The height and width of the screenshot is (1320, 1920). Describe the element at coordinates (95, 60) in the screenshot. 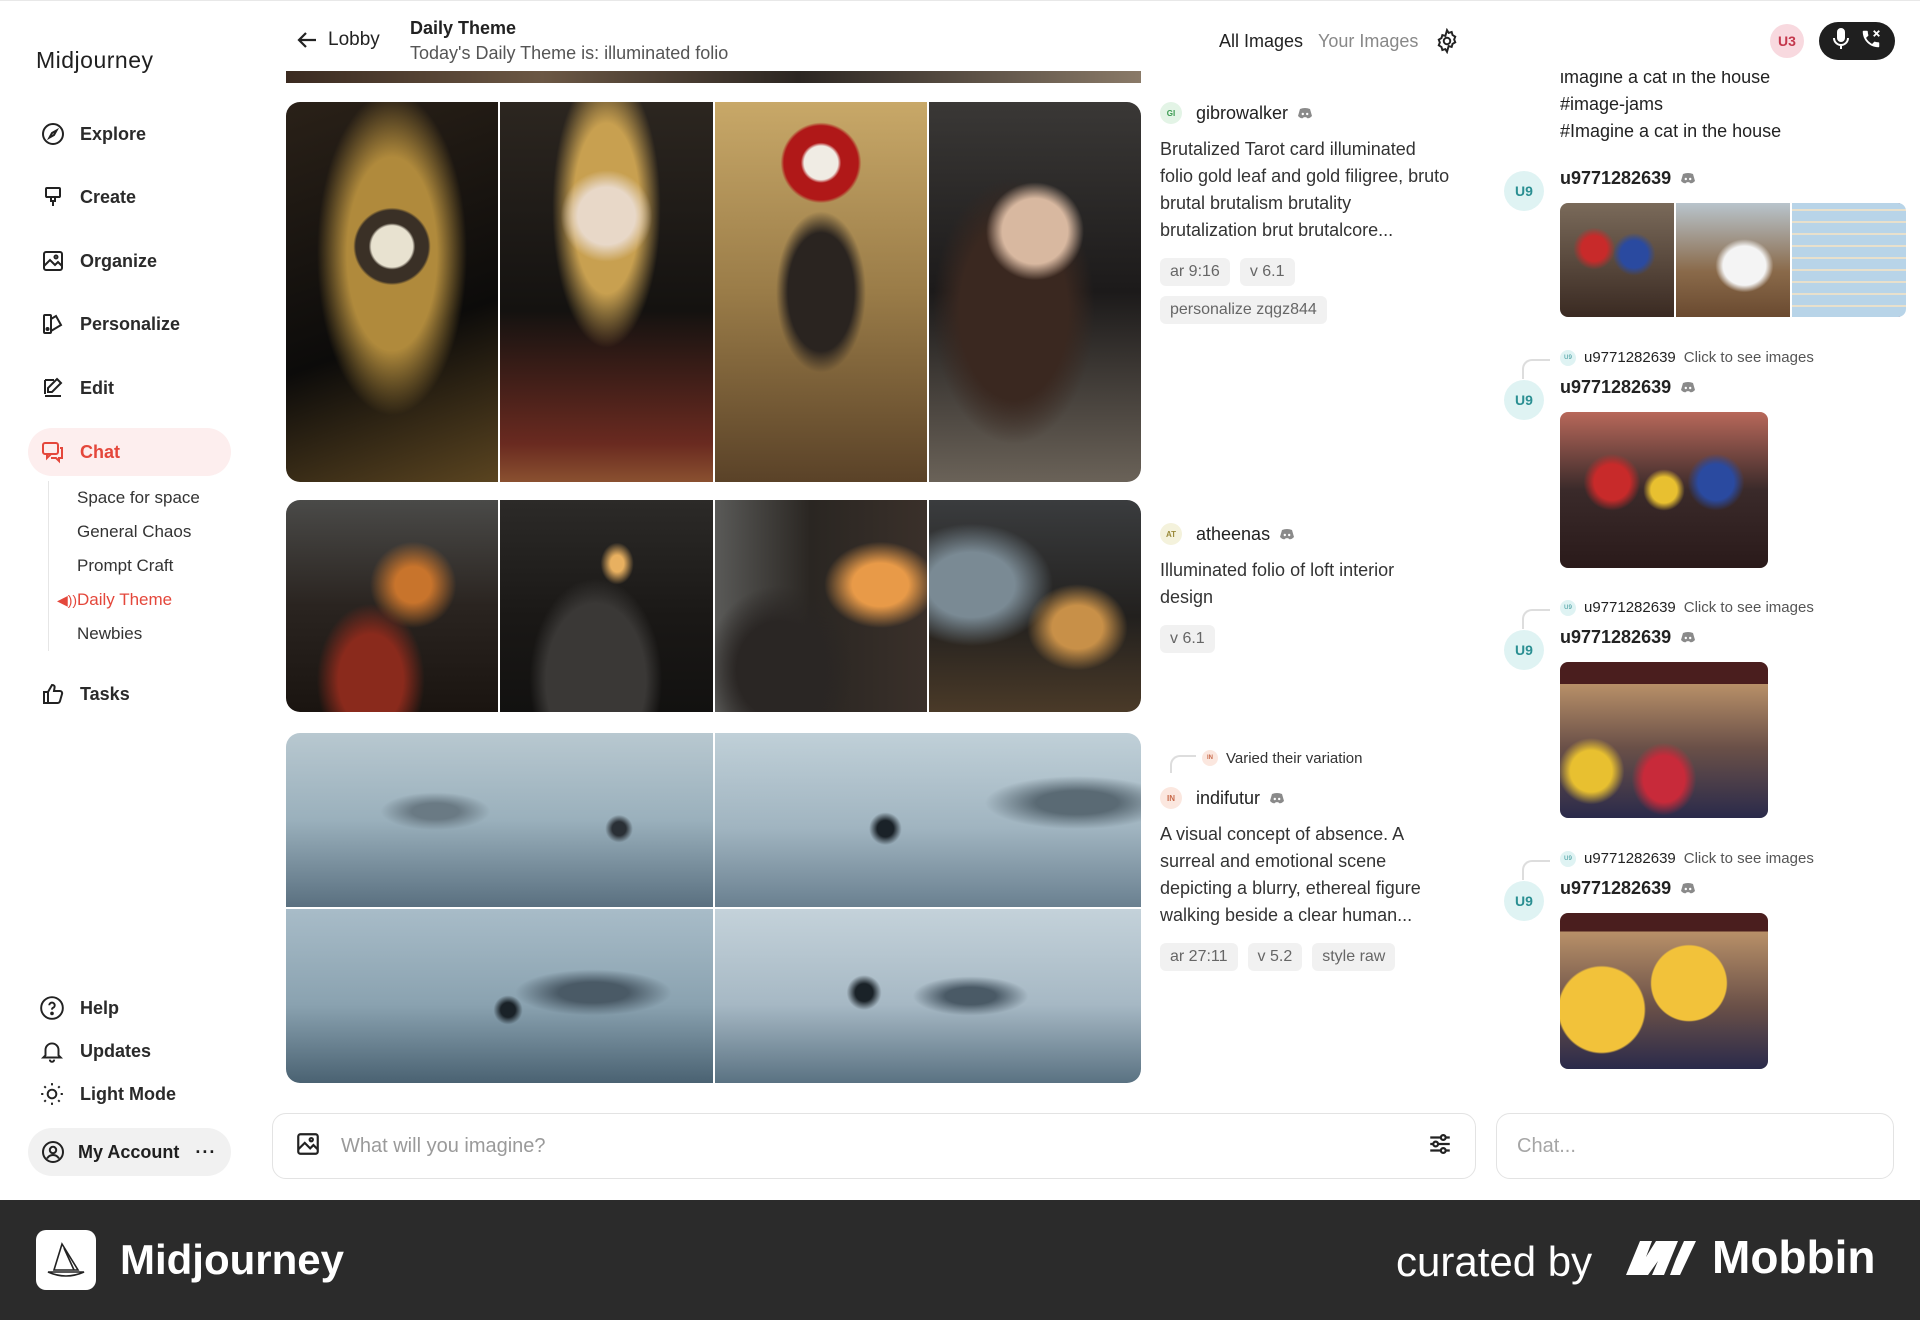

I see `brand-logo-text: Midjourney` at that location.